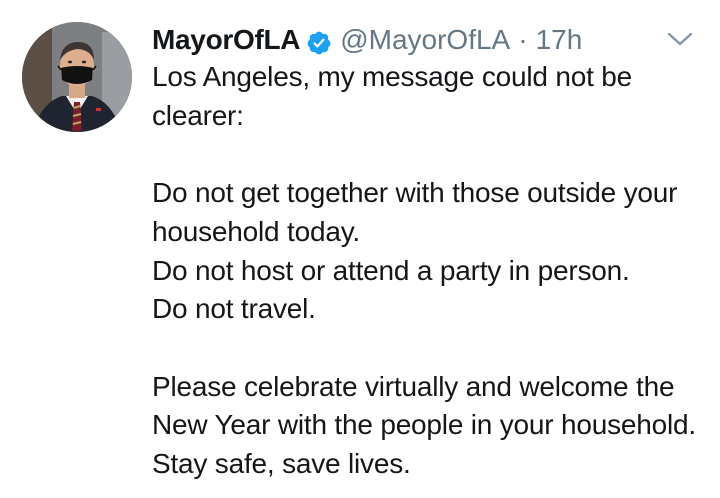  What do you see at coordinates (226, 40) in the screenshot?
I see `display-name: MayorOfLA` at bounding box center [226, 40].